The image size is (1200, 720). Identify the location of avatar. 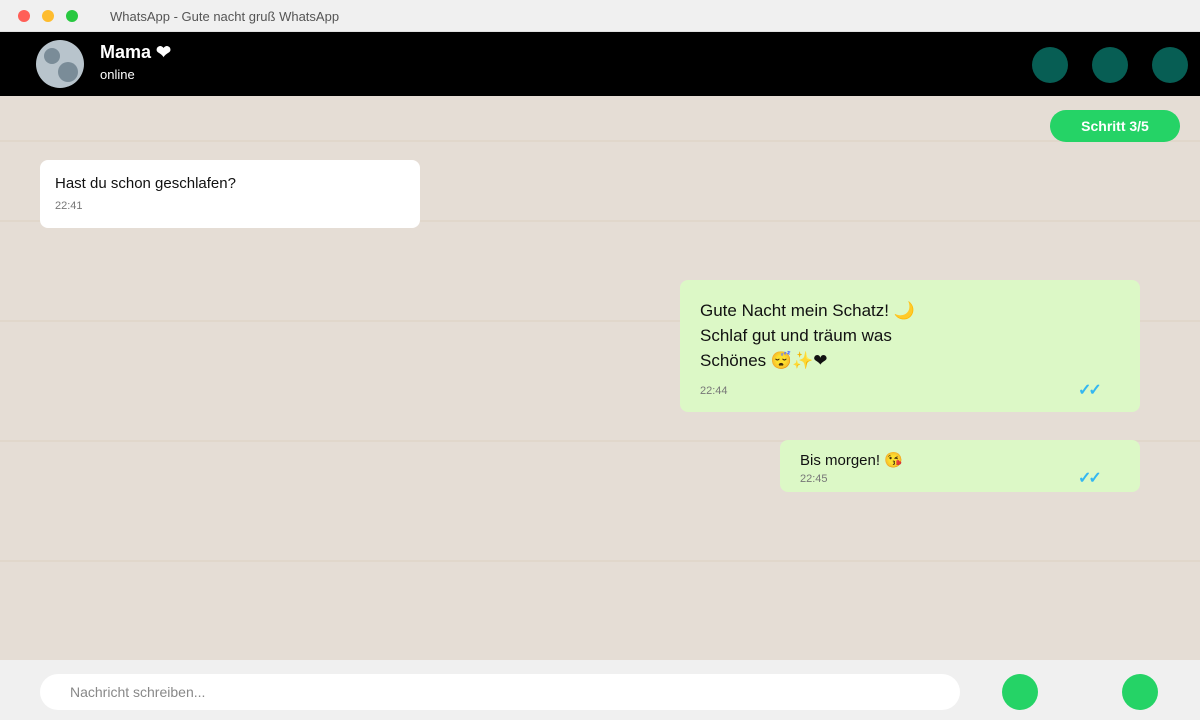
(60, 64).